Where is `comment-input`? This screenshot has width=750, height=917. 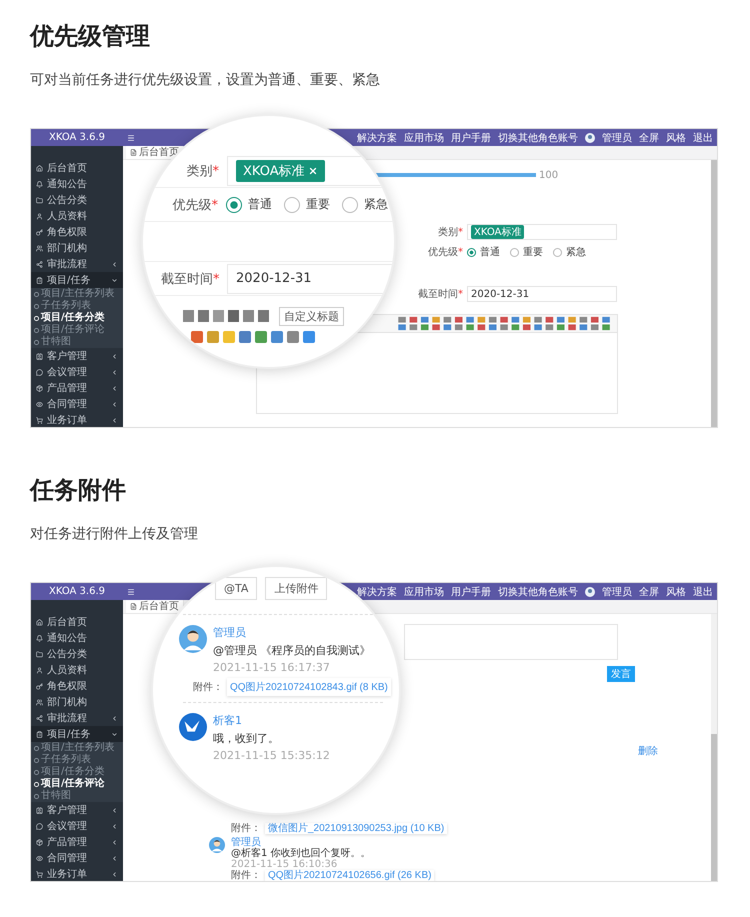
comment-input is located at coordinates (511, 642).